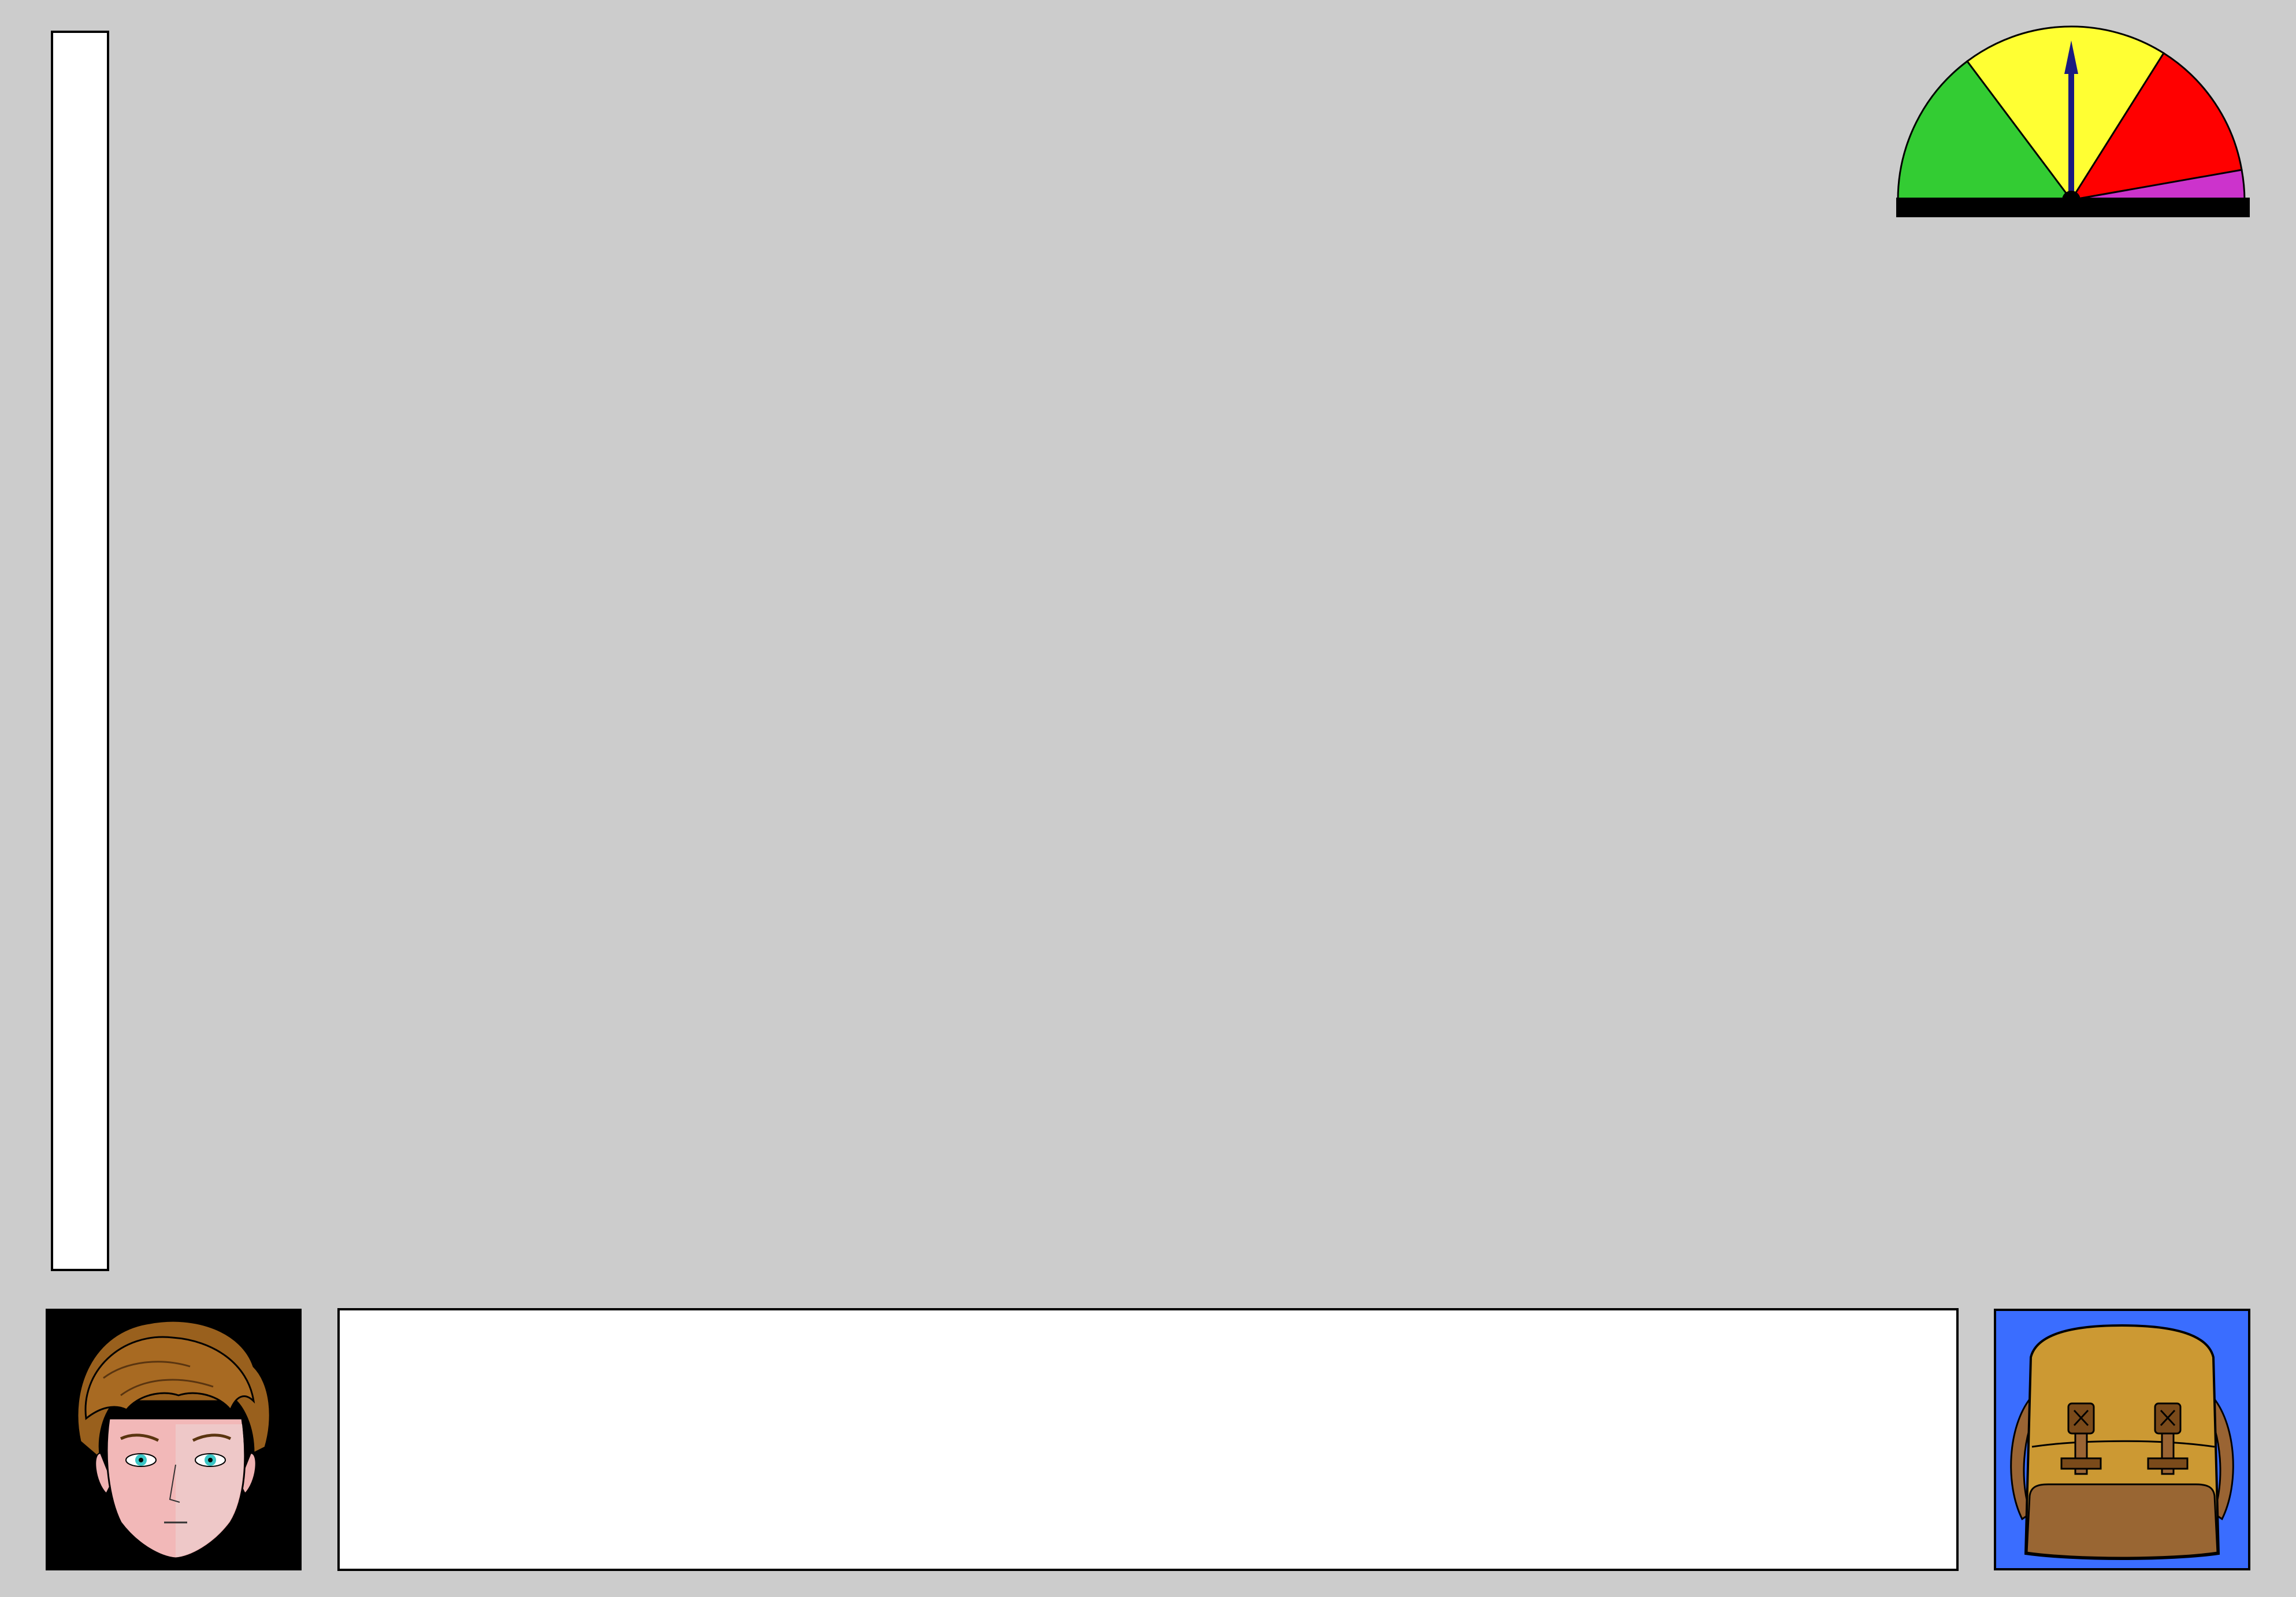  I want to click on danger-gauge, so click(2074, 127).